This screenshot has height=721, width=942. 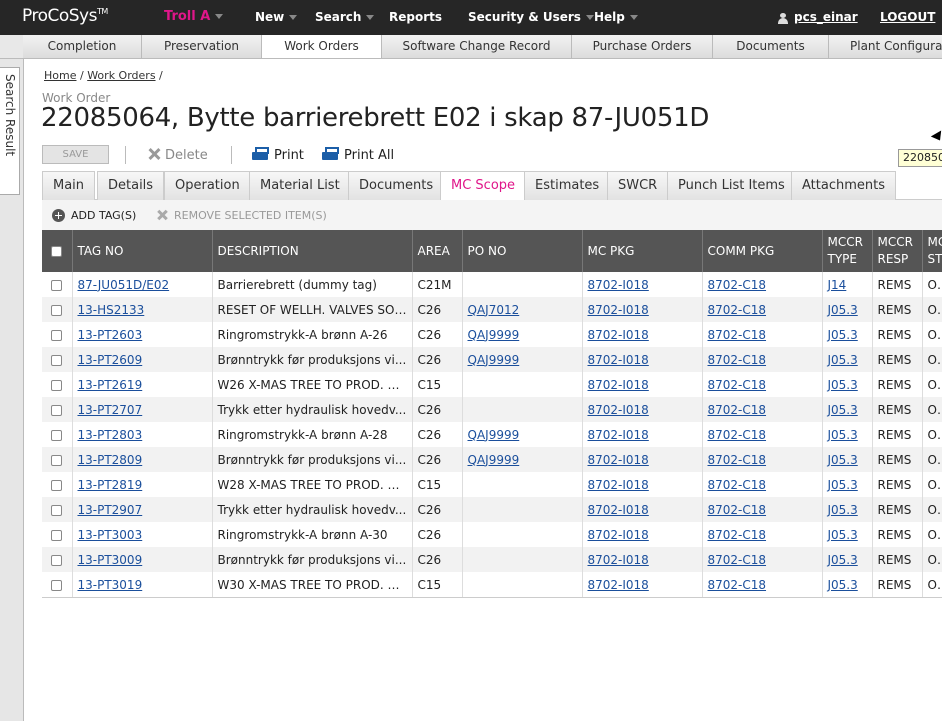 What do you see at coordinates (110, 535) in the screenshot?
I see `tag-no-link: 13-PT3003` at bounding box center [110, 535].